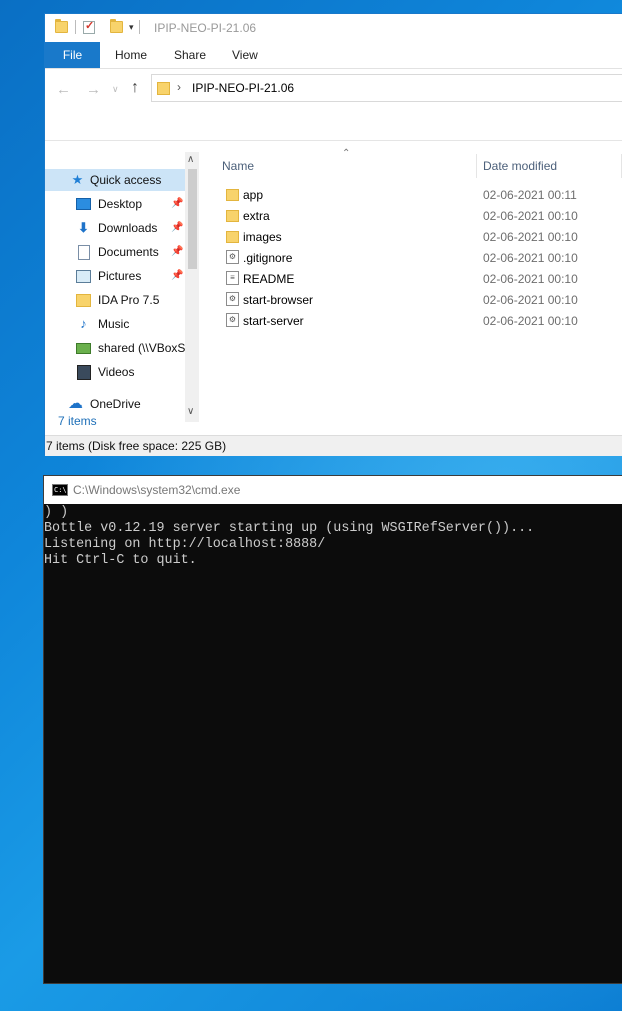 This screenshot has height=1011, width=622. What do you see at coordinates (56, 512) in the screenshot?
I see `console-line: ) )` at bounding box center [56, 512].